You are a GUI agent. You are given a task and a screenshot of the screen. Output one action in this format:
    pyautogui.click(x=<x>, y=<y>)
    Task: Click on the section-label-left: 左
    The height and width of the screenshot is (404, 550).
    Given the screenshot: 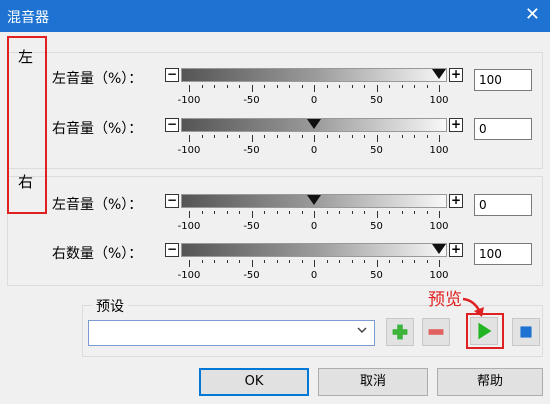 What is the action you would take?
    pyautogui.click(x=26, y=57)
    